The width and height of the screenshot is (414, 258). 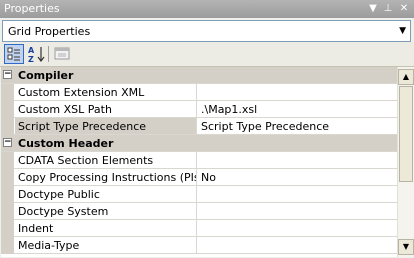 I want to click on property-row: Doctype Public, so click(x=199, y=194).